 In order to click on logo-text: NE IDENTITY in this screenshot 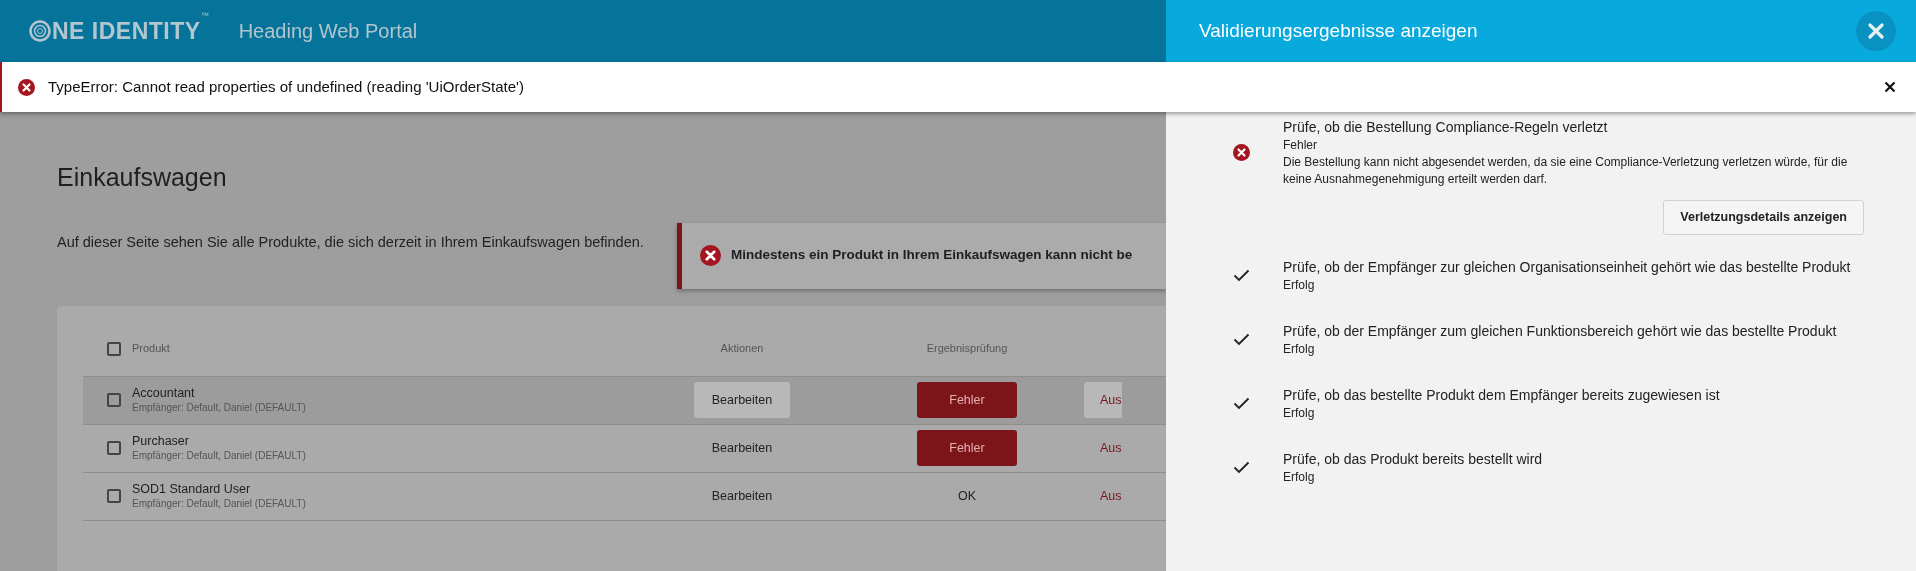, I will do `click(126, 31)`.